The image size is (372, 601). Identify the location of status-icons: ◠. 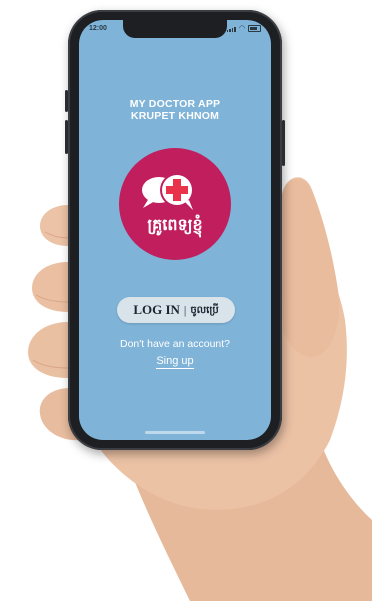
(243, 28).